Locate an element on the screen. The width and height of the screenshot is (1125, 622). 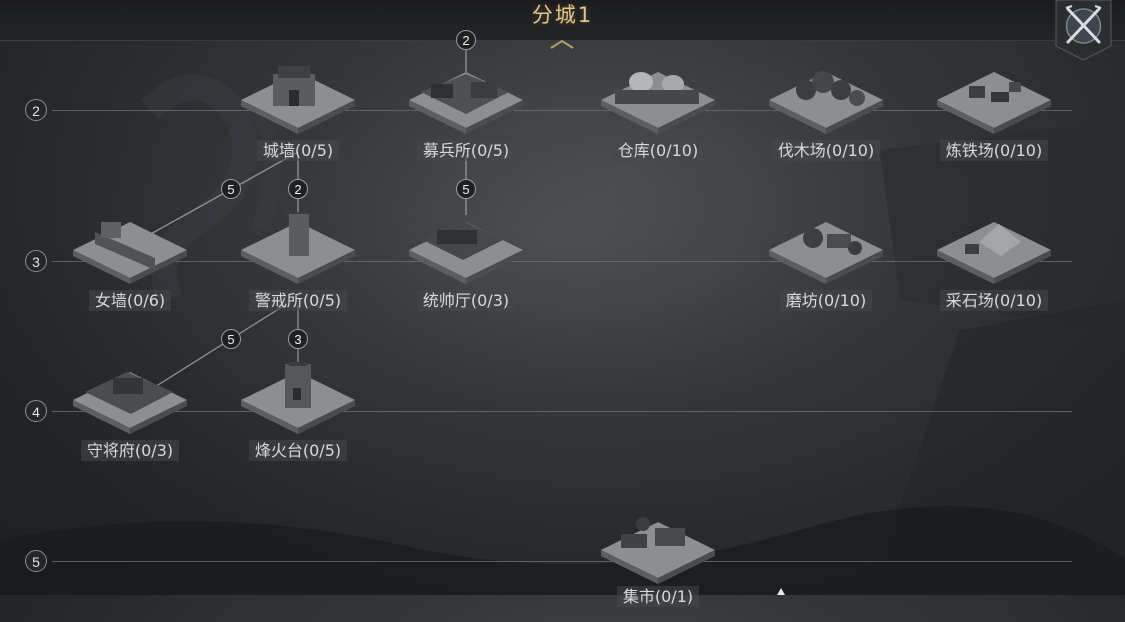
lumber-mill-icon is located at coordinates (826, 102).